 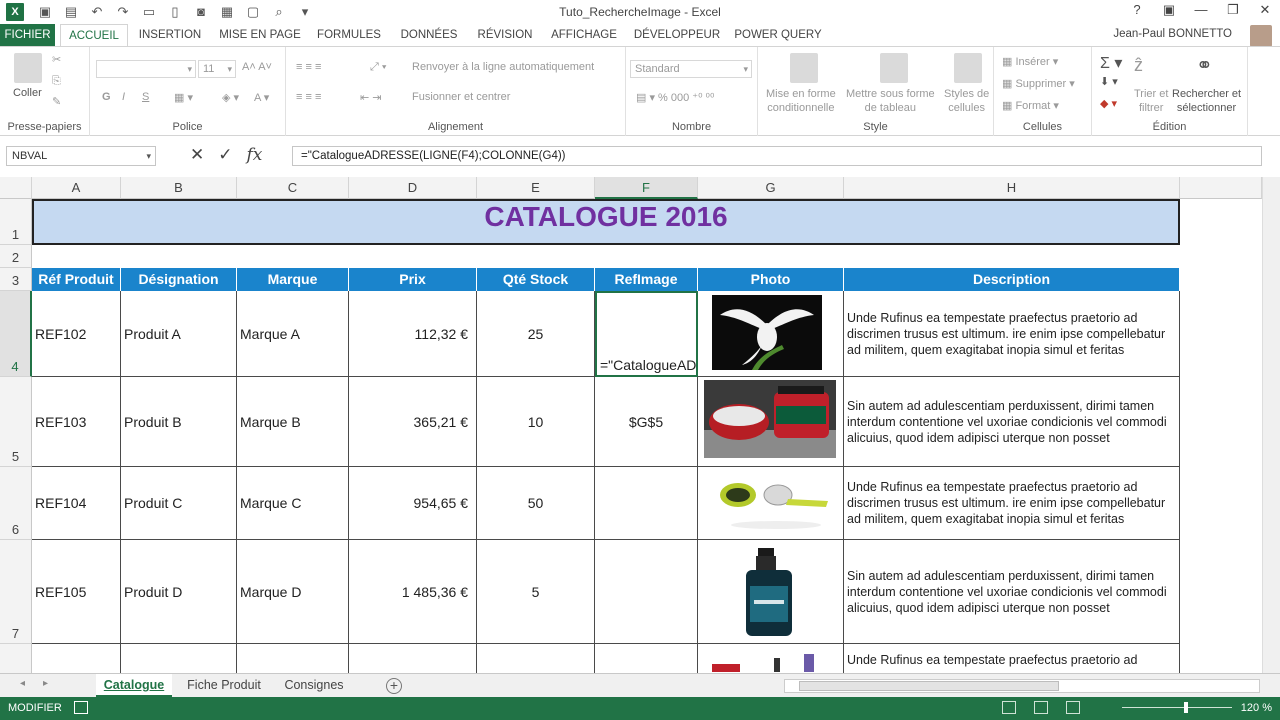 What do you see at coordinates (16, 279) in the screenshot?
I see `row-header: 3` at bounding box center [16, 279].